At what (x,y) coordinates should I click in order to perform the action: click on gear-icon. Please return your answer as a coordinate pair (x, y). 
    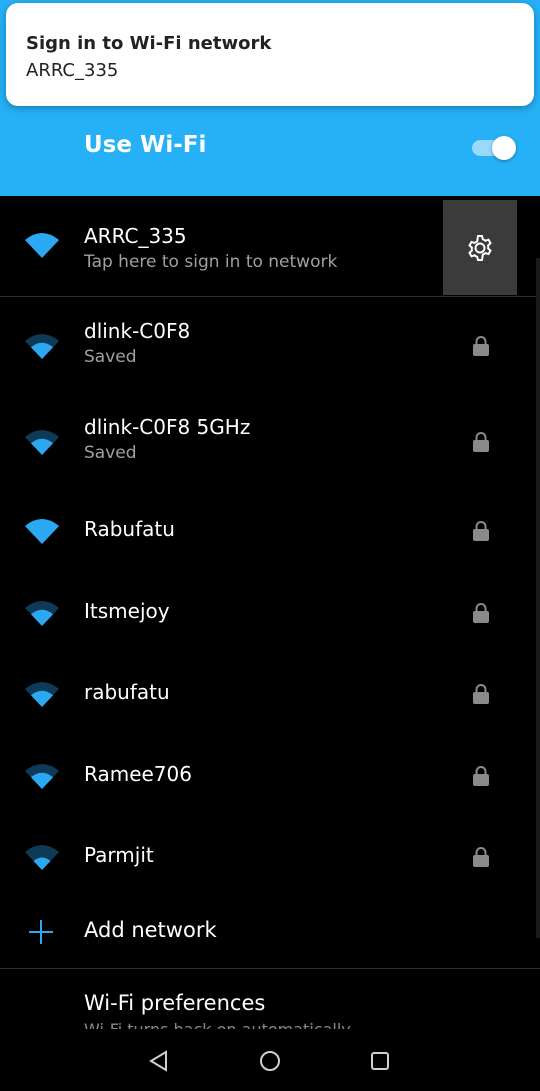
    Looking at the image, I should click on (480, 248).